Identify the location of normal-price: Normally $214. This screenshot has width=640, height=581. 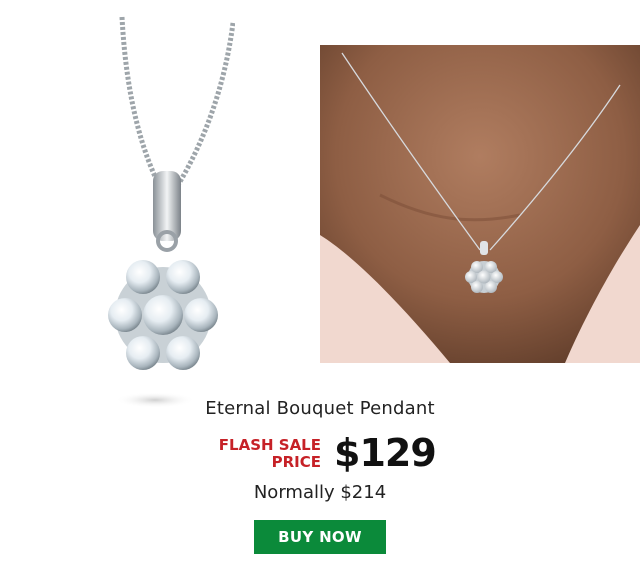
(320, 492).